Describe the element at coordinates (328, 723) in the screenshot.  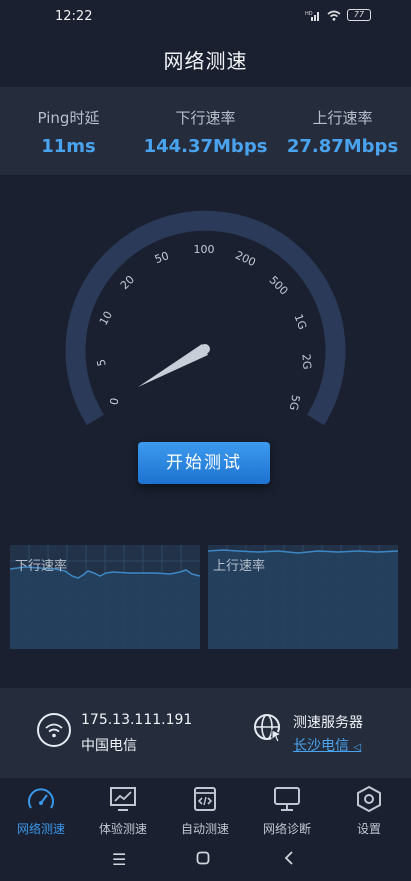
I see `server-title: 测速服务器` at that location.